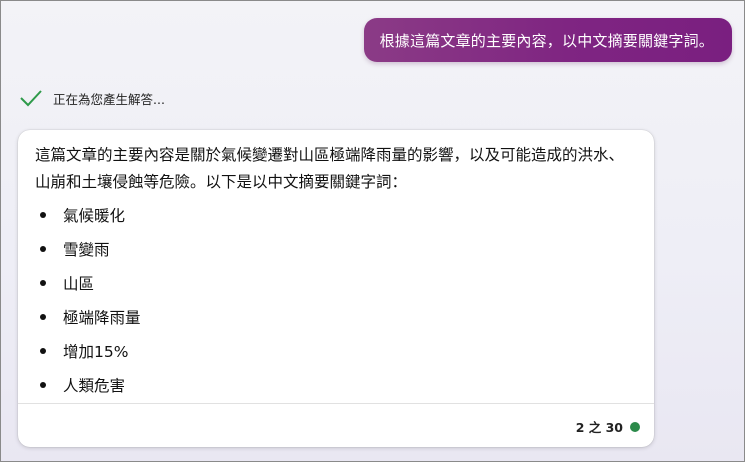 The height and width of the screenshot is (462, 745). Describe the element at coordinates (79, 284) in the screenshot. I see `keyword-text: 山區` at that location.